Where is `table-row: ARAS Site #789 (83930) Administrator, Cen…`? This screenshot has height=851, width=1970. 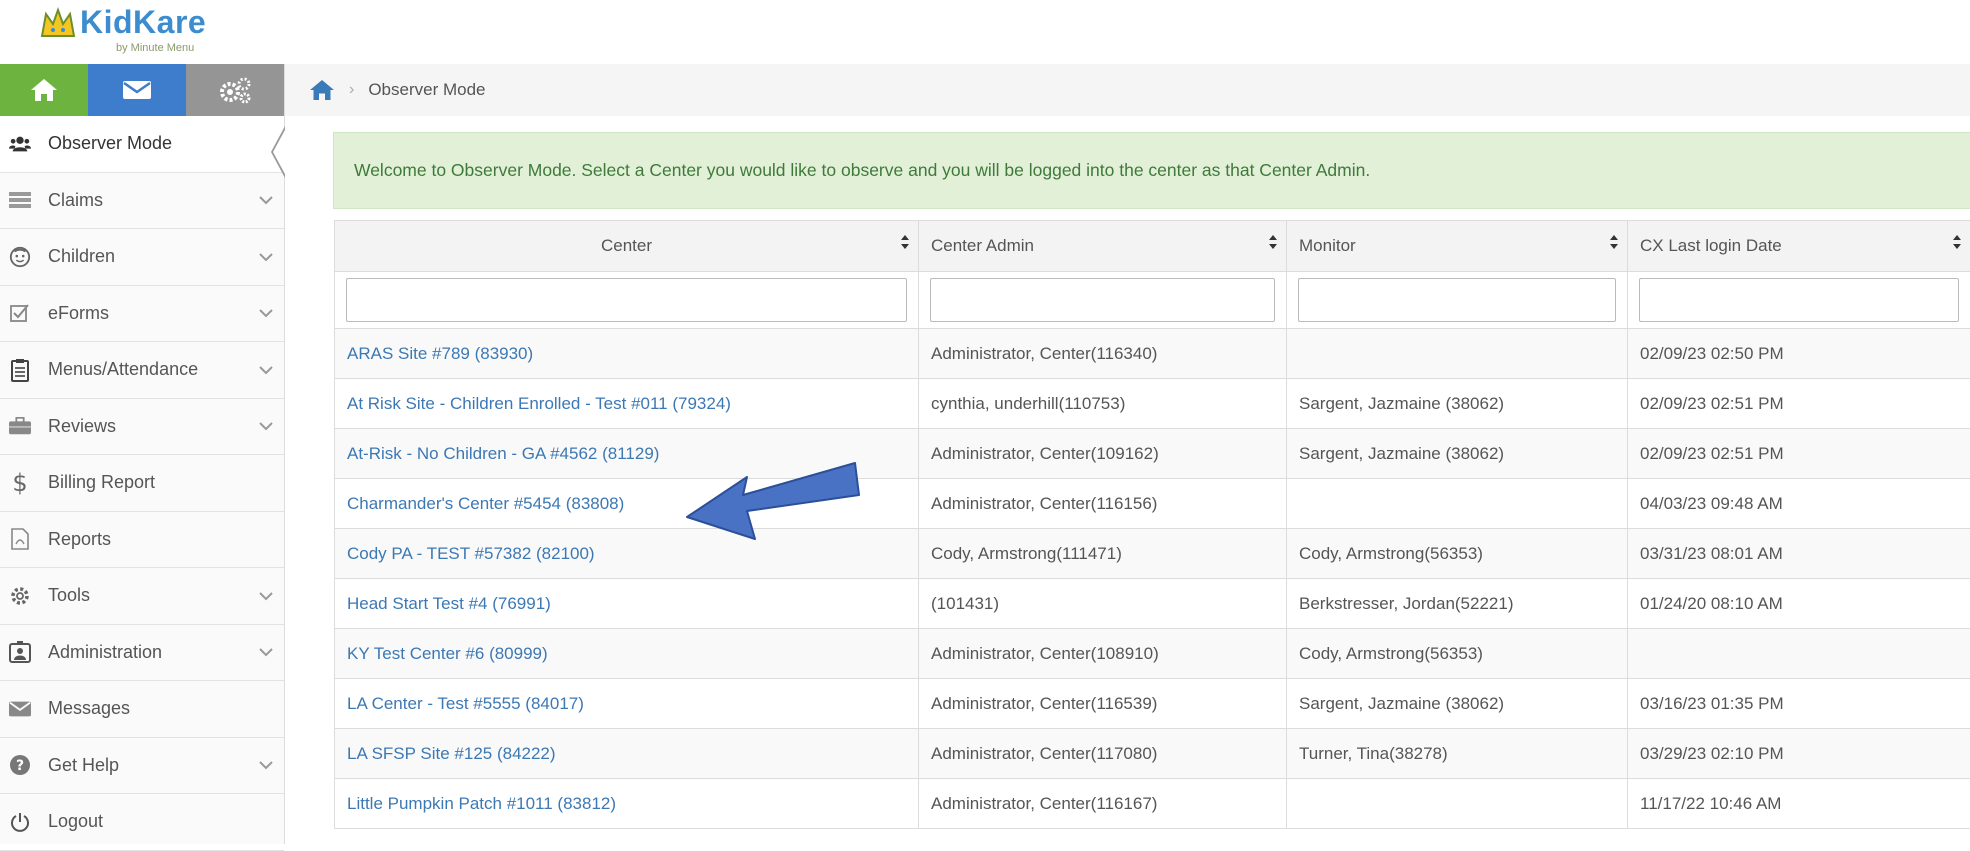
table-row: ARAS Site #789 (83930) Administrator, Cen… is located at coordinates (1152, 354).